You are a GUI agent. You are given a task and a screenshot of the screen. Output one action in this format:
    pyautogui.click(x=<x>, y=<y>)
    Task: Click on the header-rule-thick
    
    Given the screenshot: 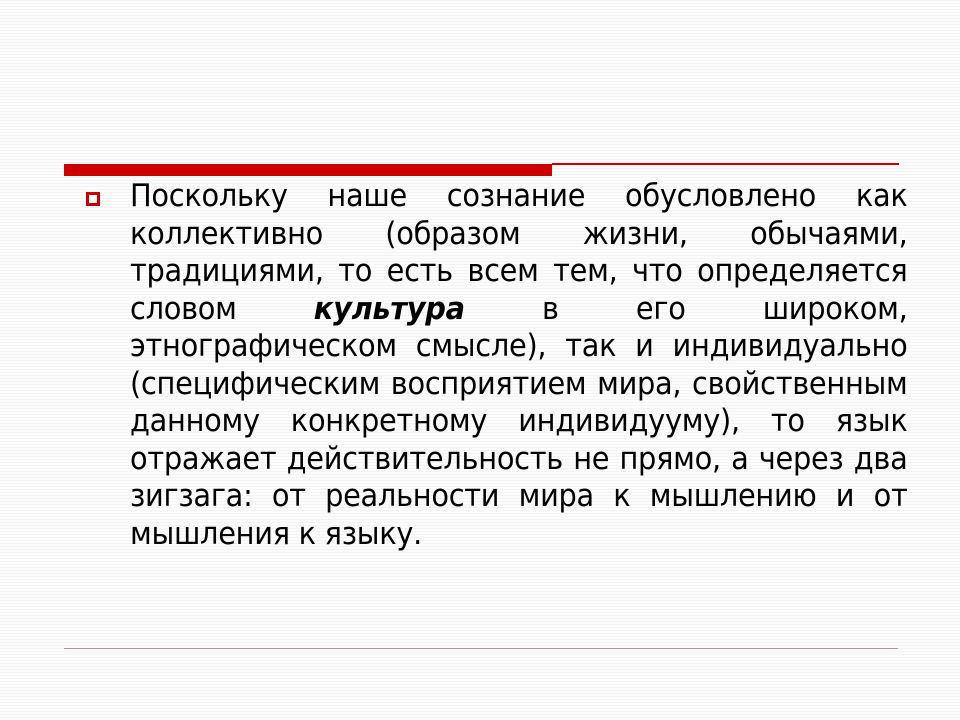 What is the action you would take?
    pyautogui.click(x=308, y=170)
    